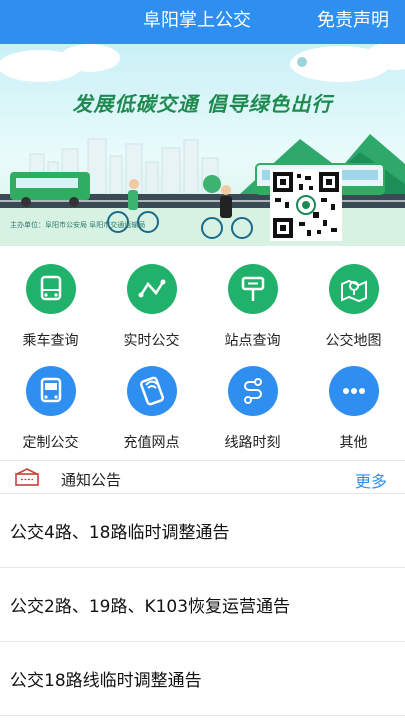  Describe the element at coordinates (202, 104) in the screenshot. I see `banner-slogan: 发展低碳交通 倡导绿色出行` at that location.